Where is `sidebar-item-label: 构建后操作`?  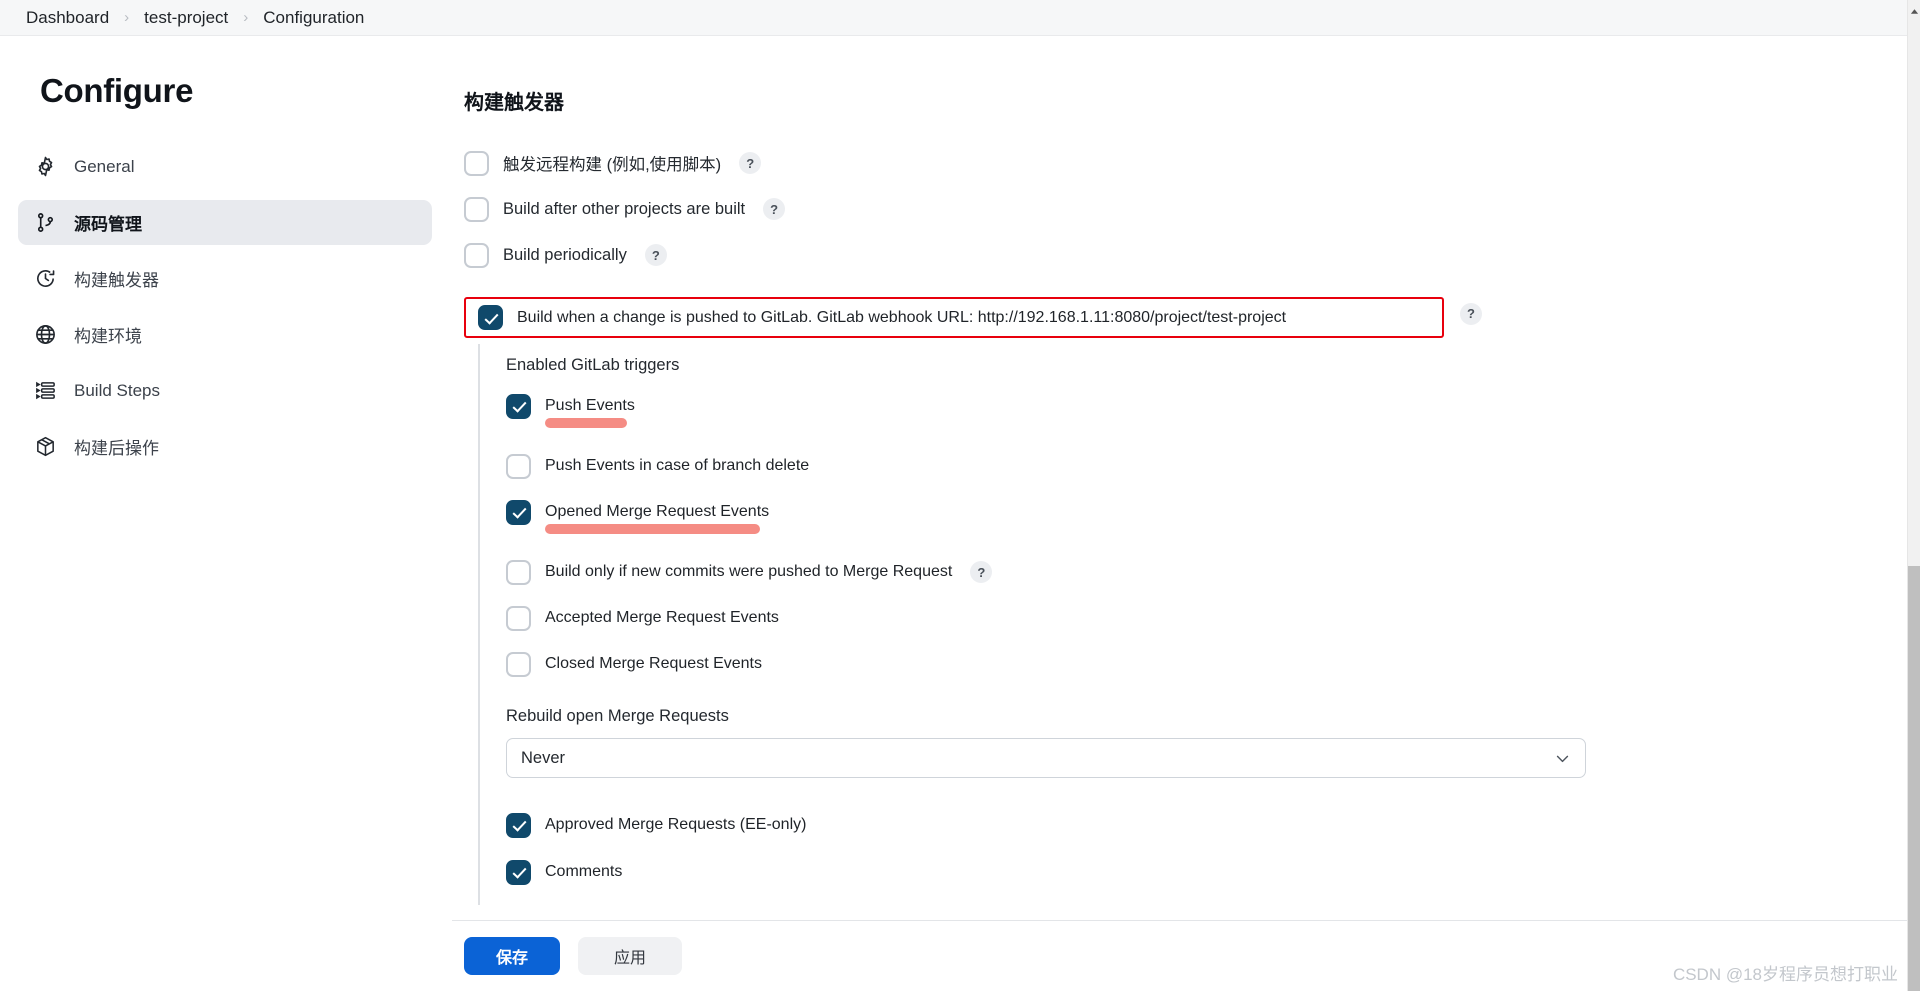 sidebar-item-label: 构建后操作 is located at coordinates (116, 448).